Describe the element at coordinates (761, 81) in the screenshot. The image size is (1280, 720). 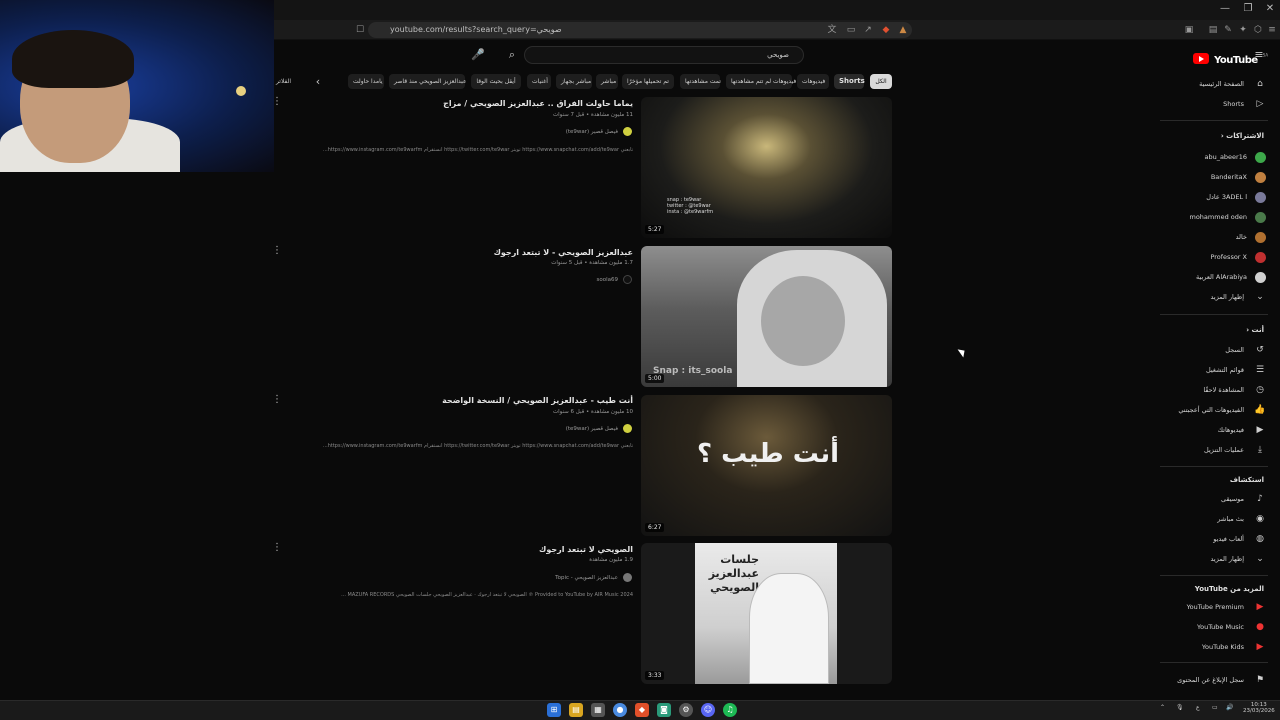
I see `chip-unwatched: فيديوهات لم تتم مشاهدتها` at that location.